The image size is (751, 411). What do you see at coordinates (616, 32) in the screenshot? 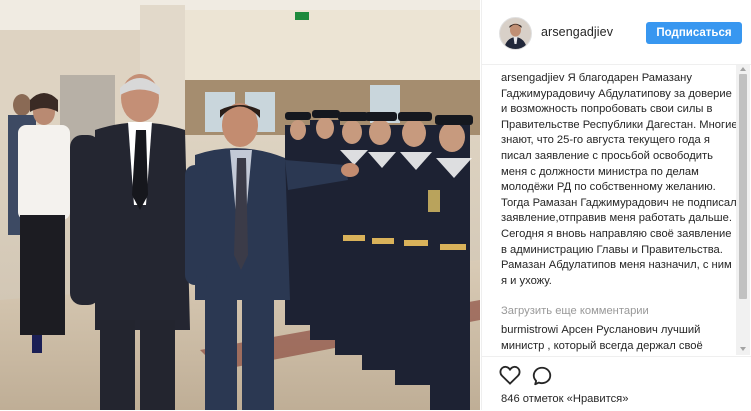
I see `post-header: arsengadjiev Подписаться` at bounding box center [616, 32].